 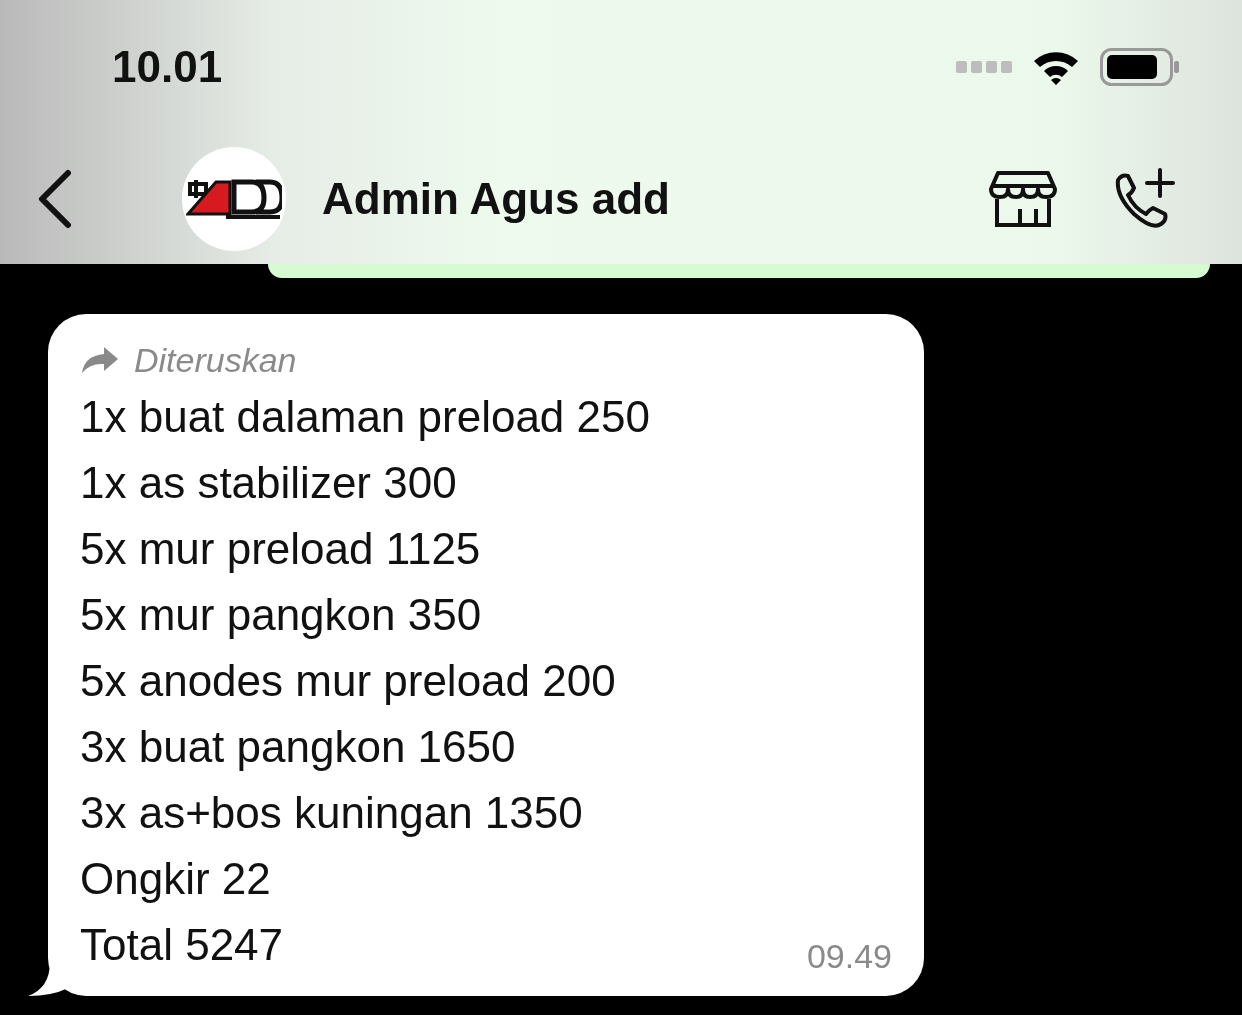 I want to click on forward-icon, so click(x=100, y=360).